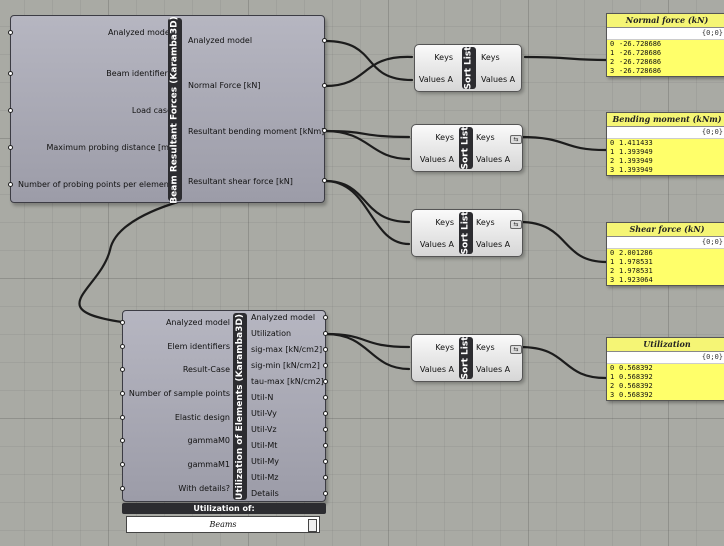  Describe the element at coordinates (209, 465) in the screenshot. I see `input-gammam1: gammaM1` at that location.